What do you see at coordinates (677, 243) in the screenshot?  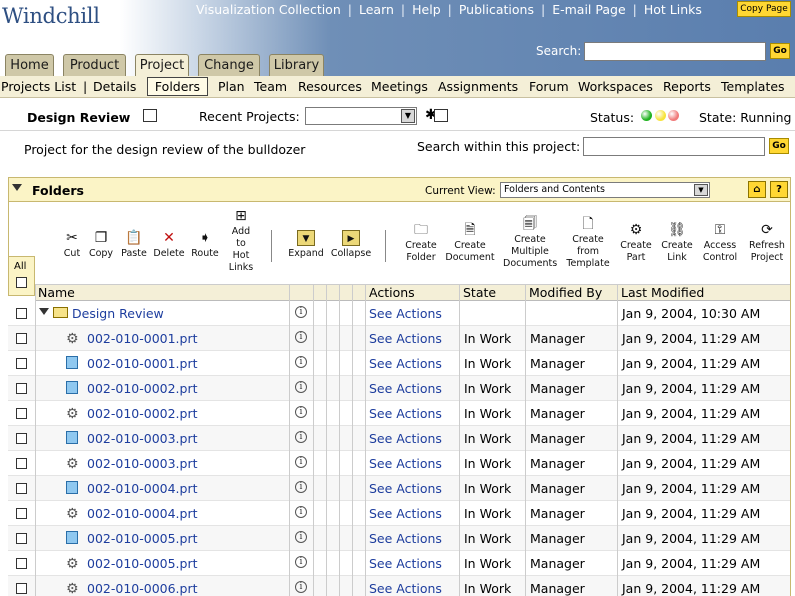 I see `create-link-button: ⛓ Create Link` at bounding box center [677, 243].